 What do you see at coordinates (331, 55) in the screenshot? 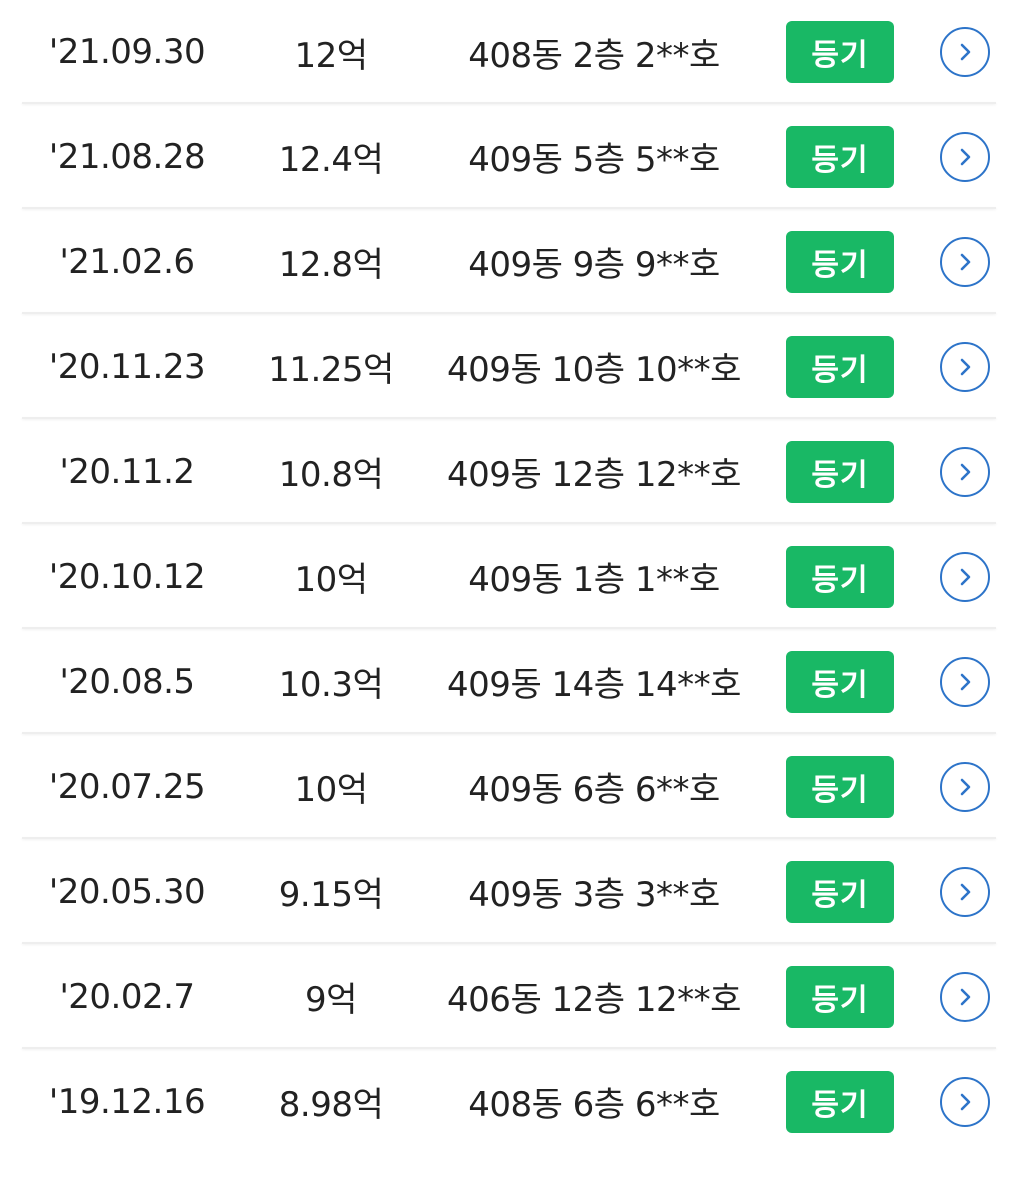
I see `transaction-price: 12억` at bounding box center [331, 55].